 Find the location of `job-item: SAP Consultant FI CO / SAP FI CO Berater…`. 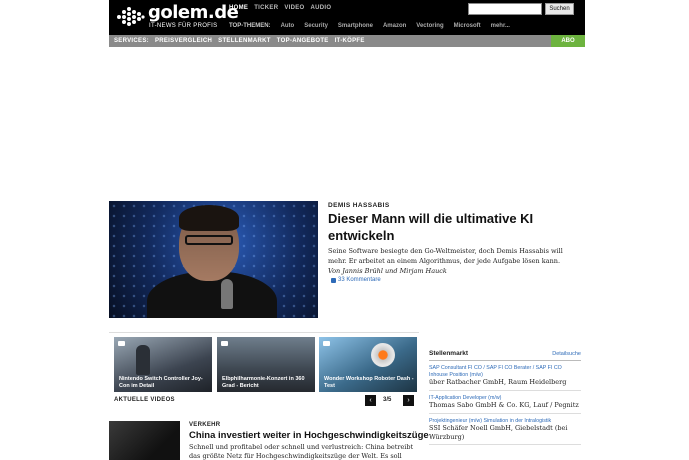

job-item: SAP Consultant FI CO / SAP FI CO Berater… is located at coordinates (505, 376).